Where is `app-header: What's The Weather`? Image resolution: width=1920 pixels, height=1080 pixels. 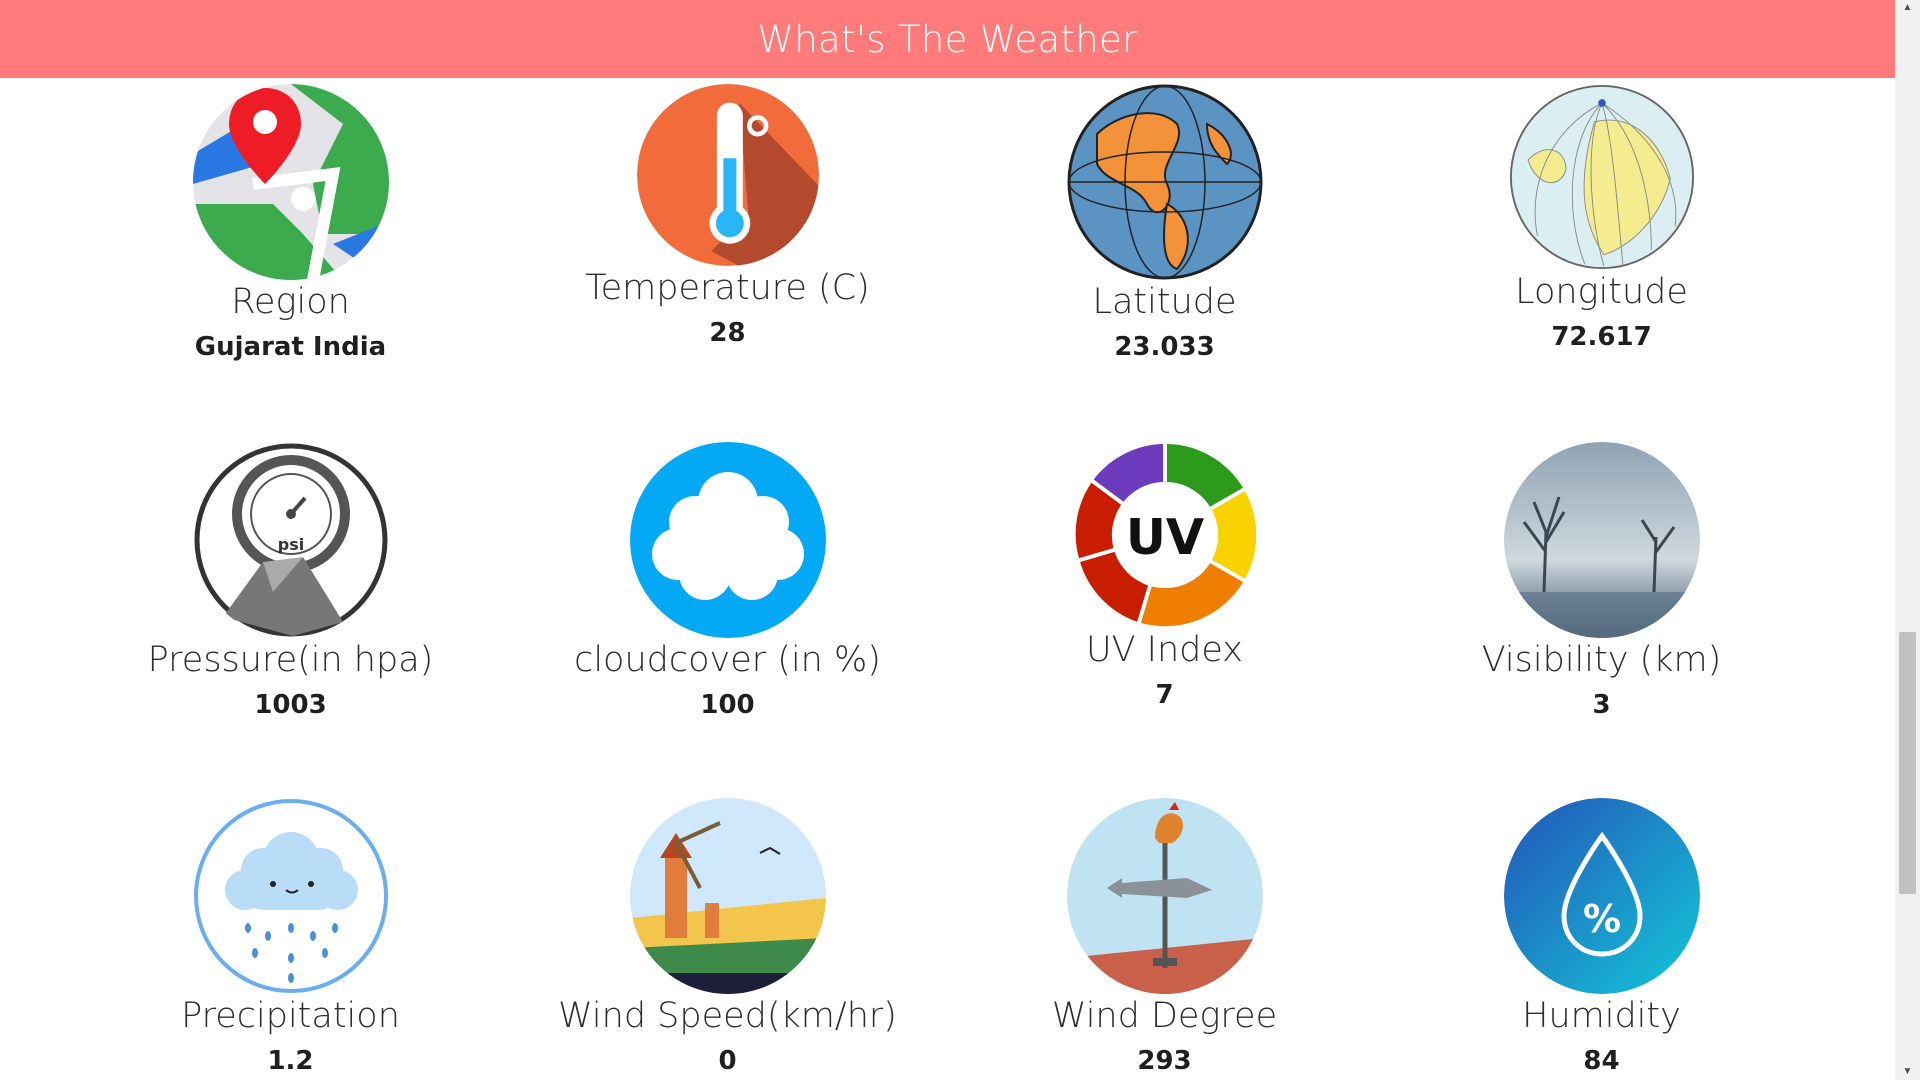
app-header: What's The Weather is located at coordinates (947, 39).